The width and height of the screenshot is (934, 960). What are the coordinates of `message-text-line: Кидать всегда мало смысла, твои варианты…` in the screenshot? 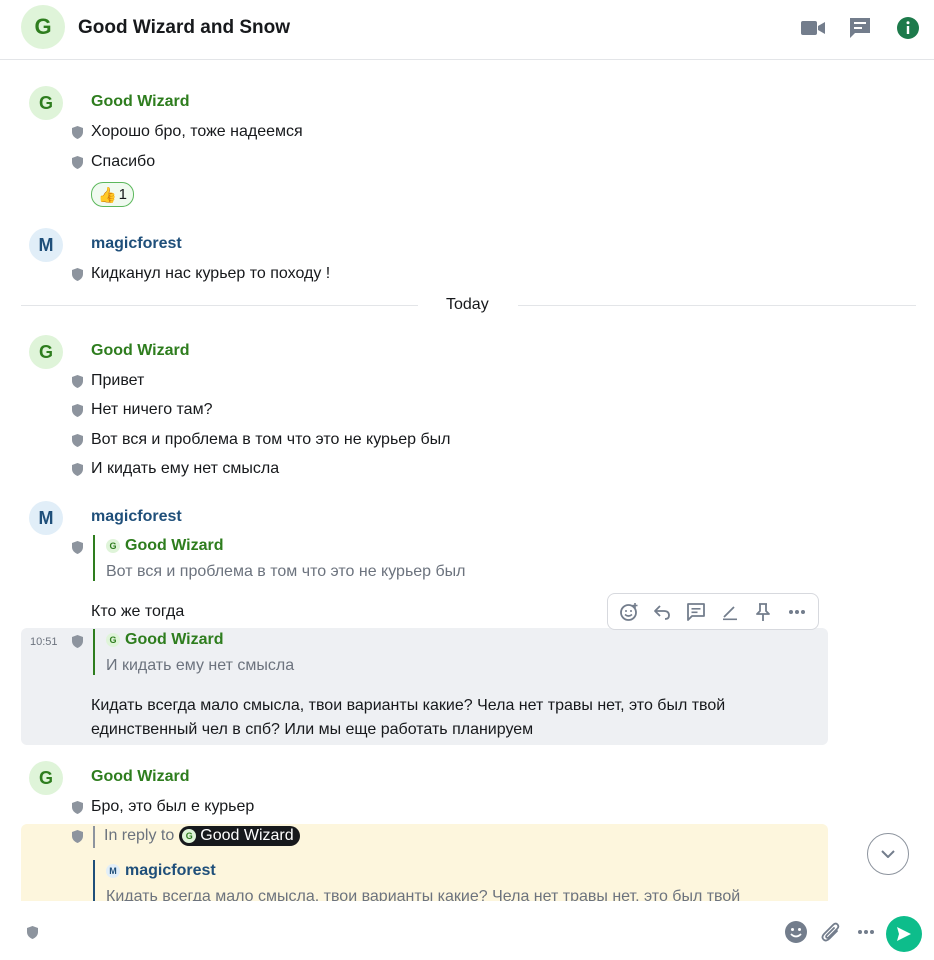 It's located at (408, 705).